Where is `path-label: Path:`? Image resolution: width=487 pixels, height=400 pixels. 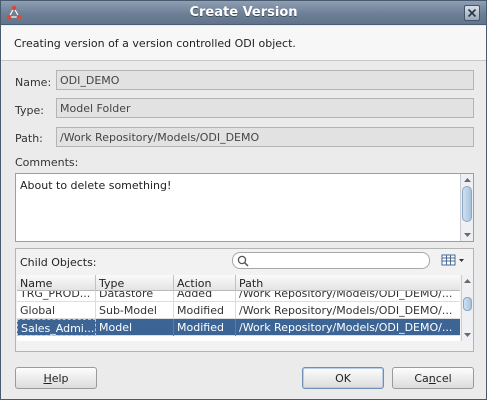
path-label: Path: is located at coordinates (29, 138).